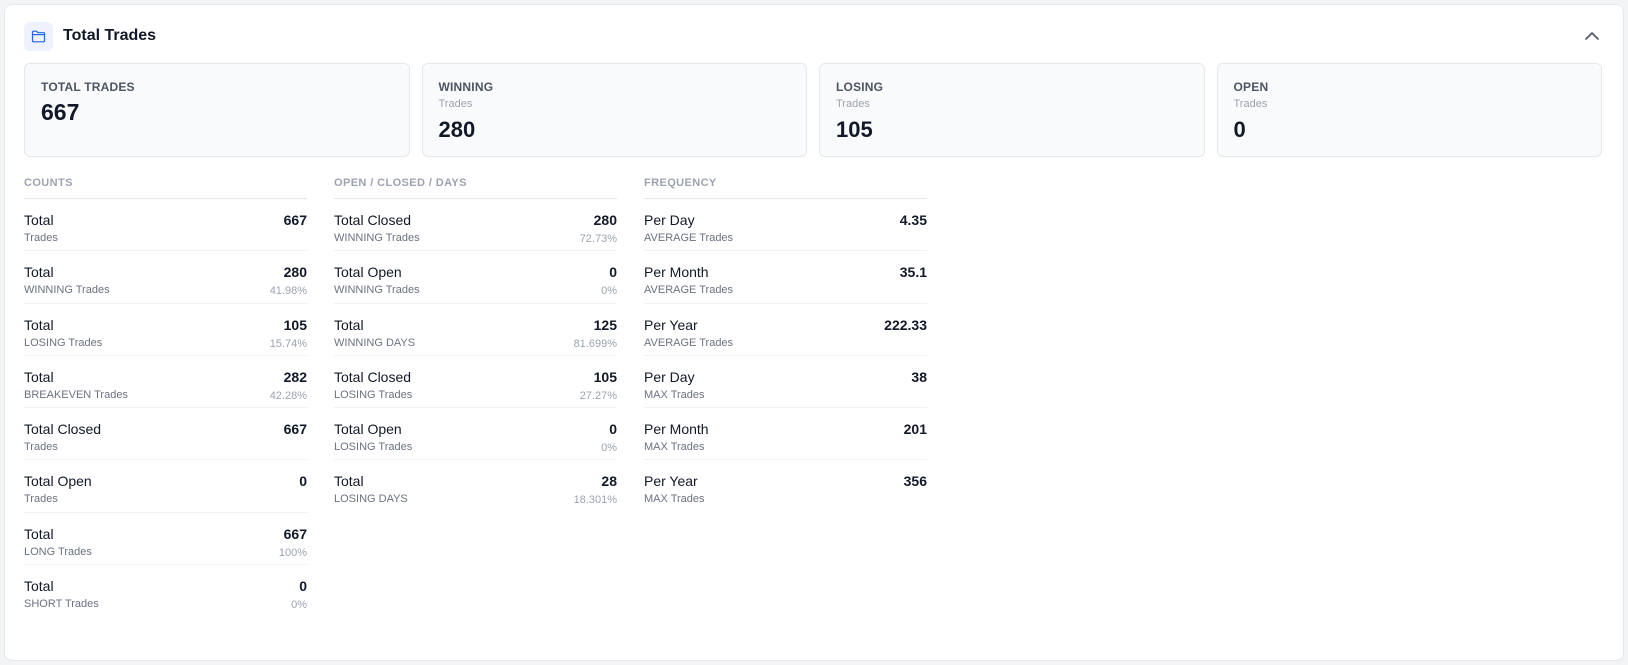 This screenshot has height=665, width=1628. Describe the element at coordinates (1592, 36) in the screenshot. I see `collapse-button` at that location.